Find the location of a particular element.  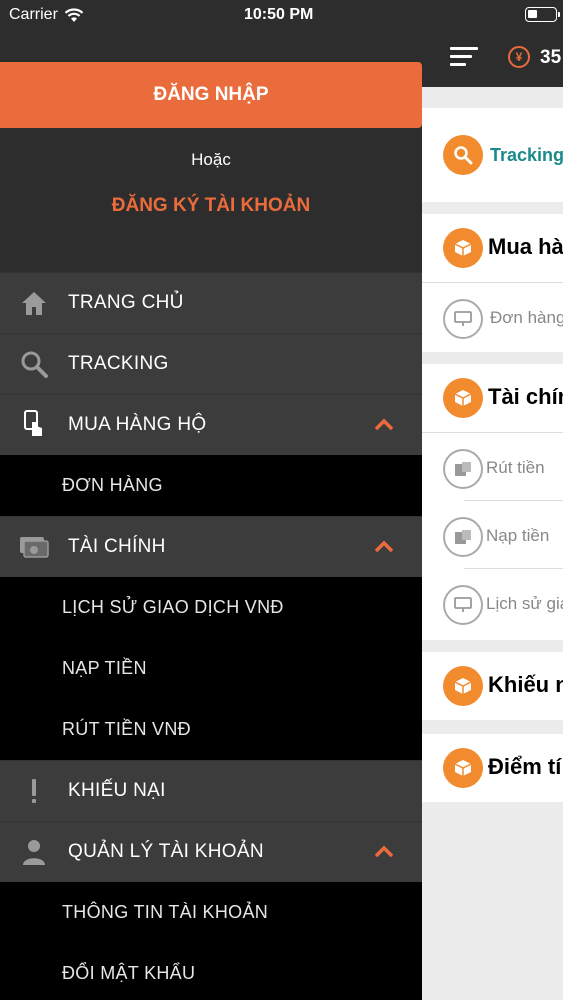

carrier-info: Carrier is located at coordinates (46, 15).